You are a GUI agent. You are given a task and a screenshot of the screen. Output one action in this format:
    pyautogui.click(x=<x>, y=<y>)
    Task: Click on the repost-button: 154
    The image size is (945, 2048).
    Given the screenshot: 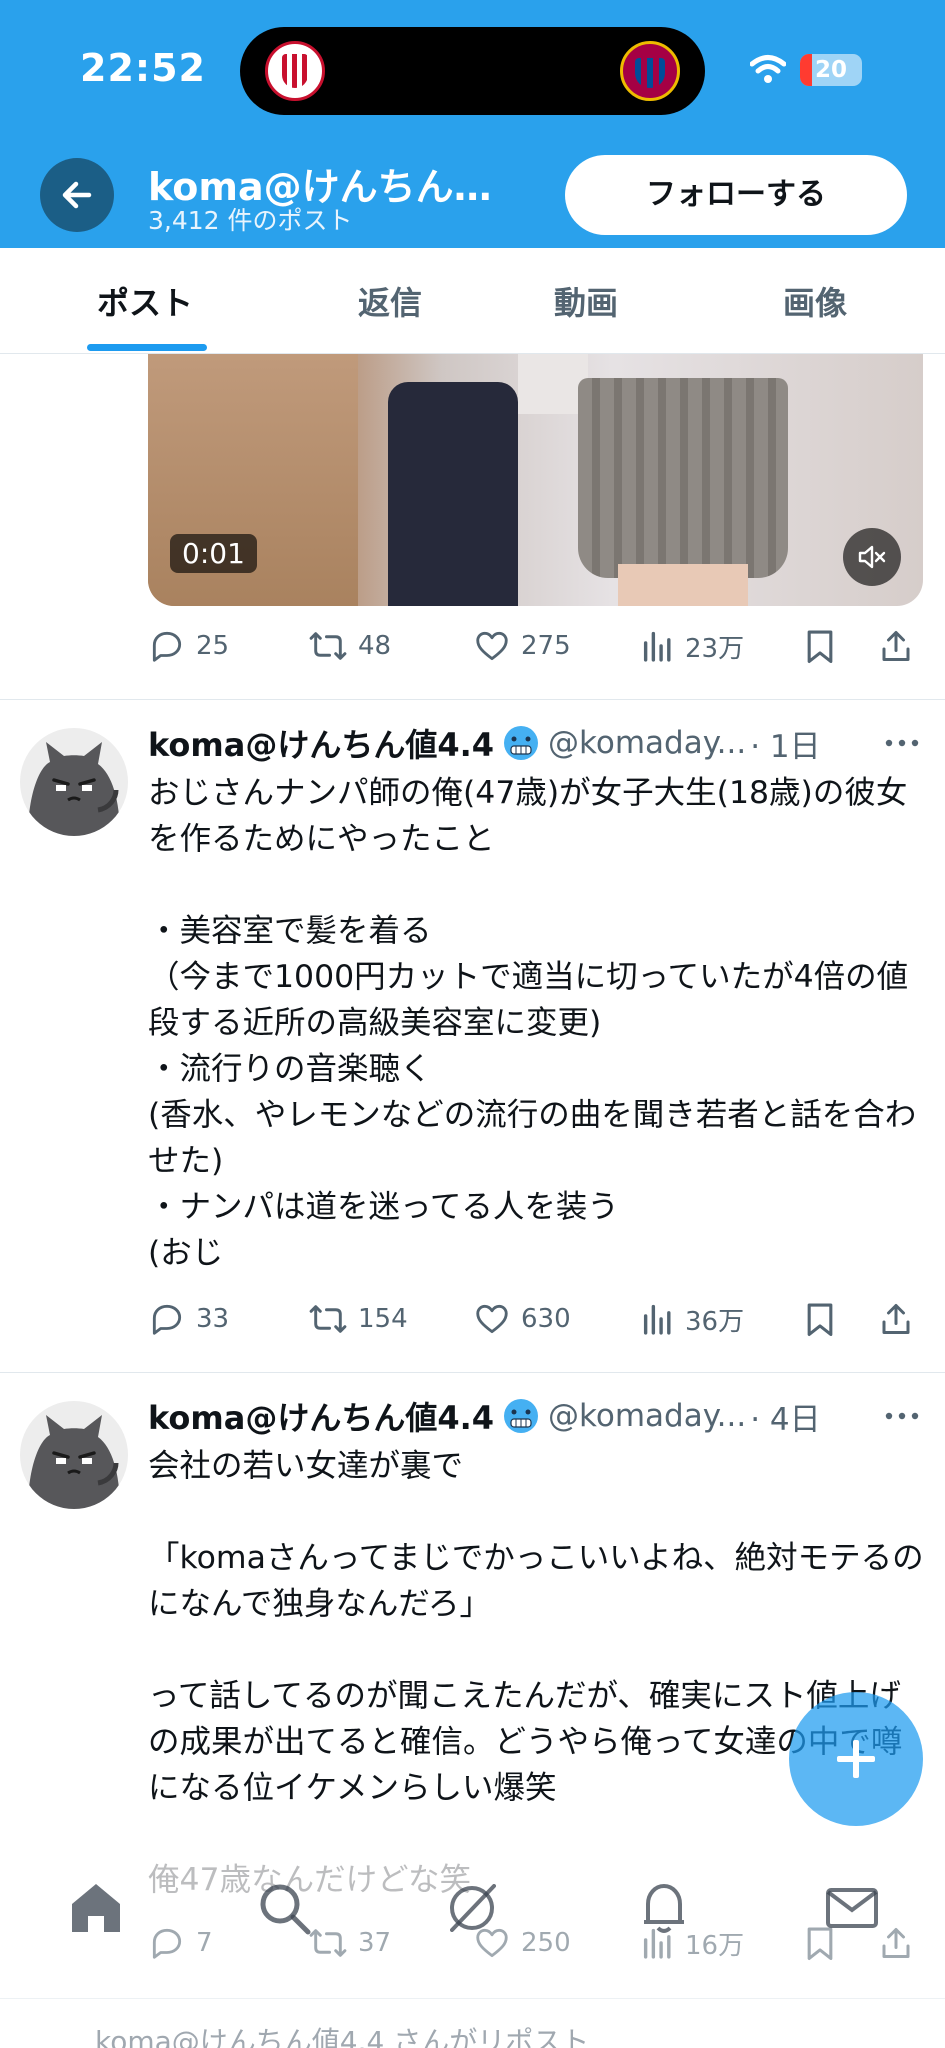 What is the action you would take?
    pyautogui.click(x=358, y=1319)
    